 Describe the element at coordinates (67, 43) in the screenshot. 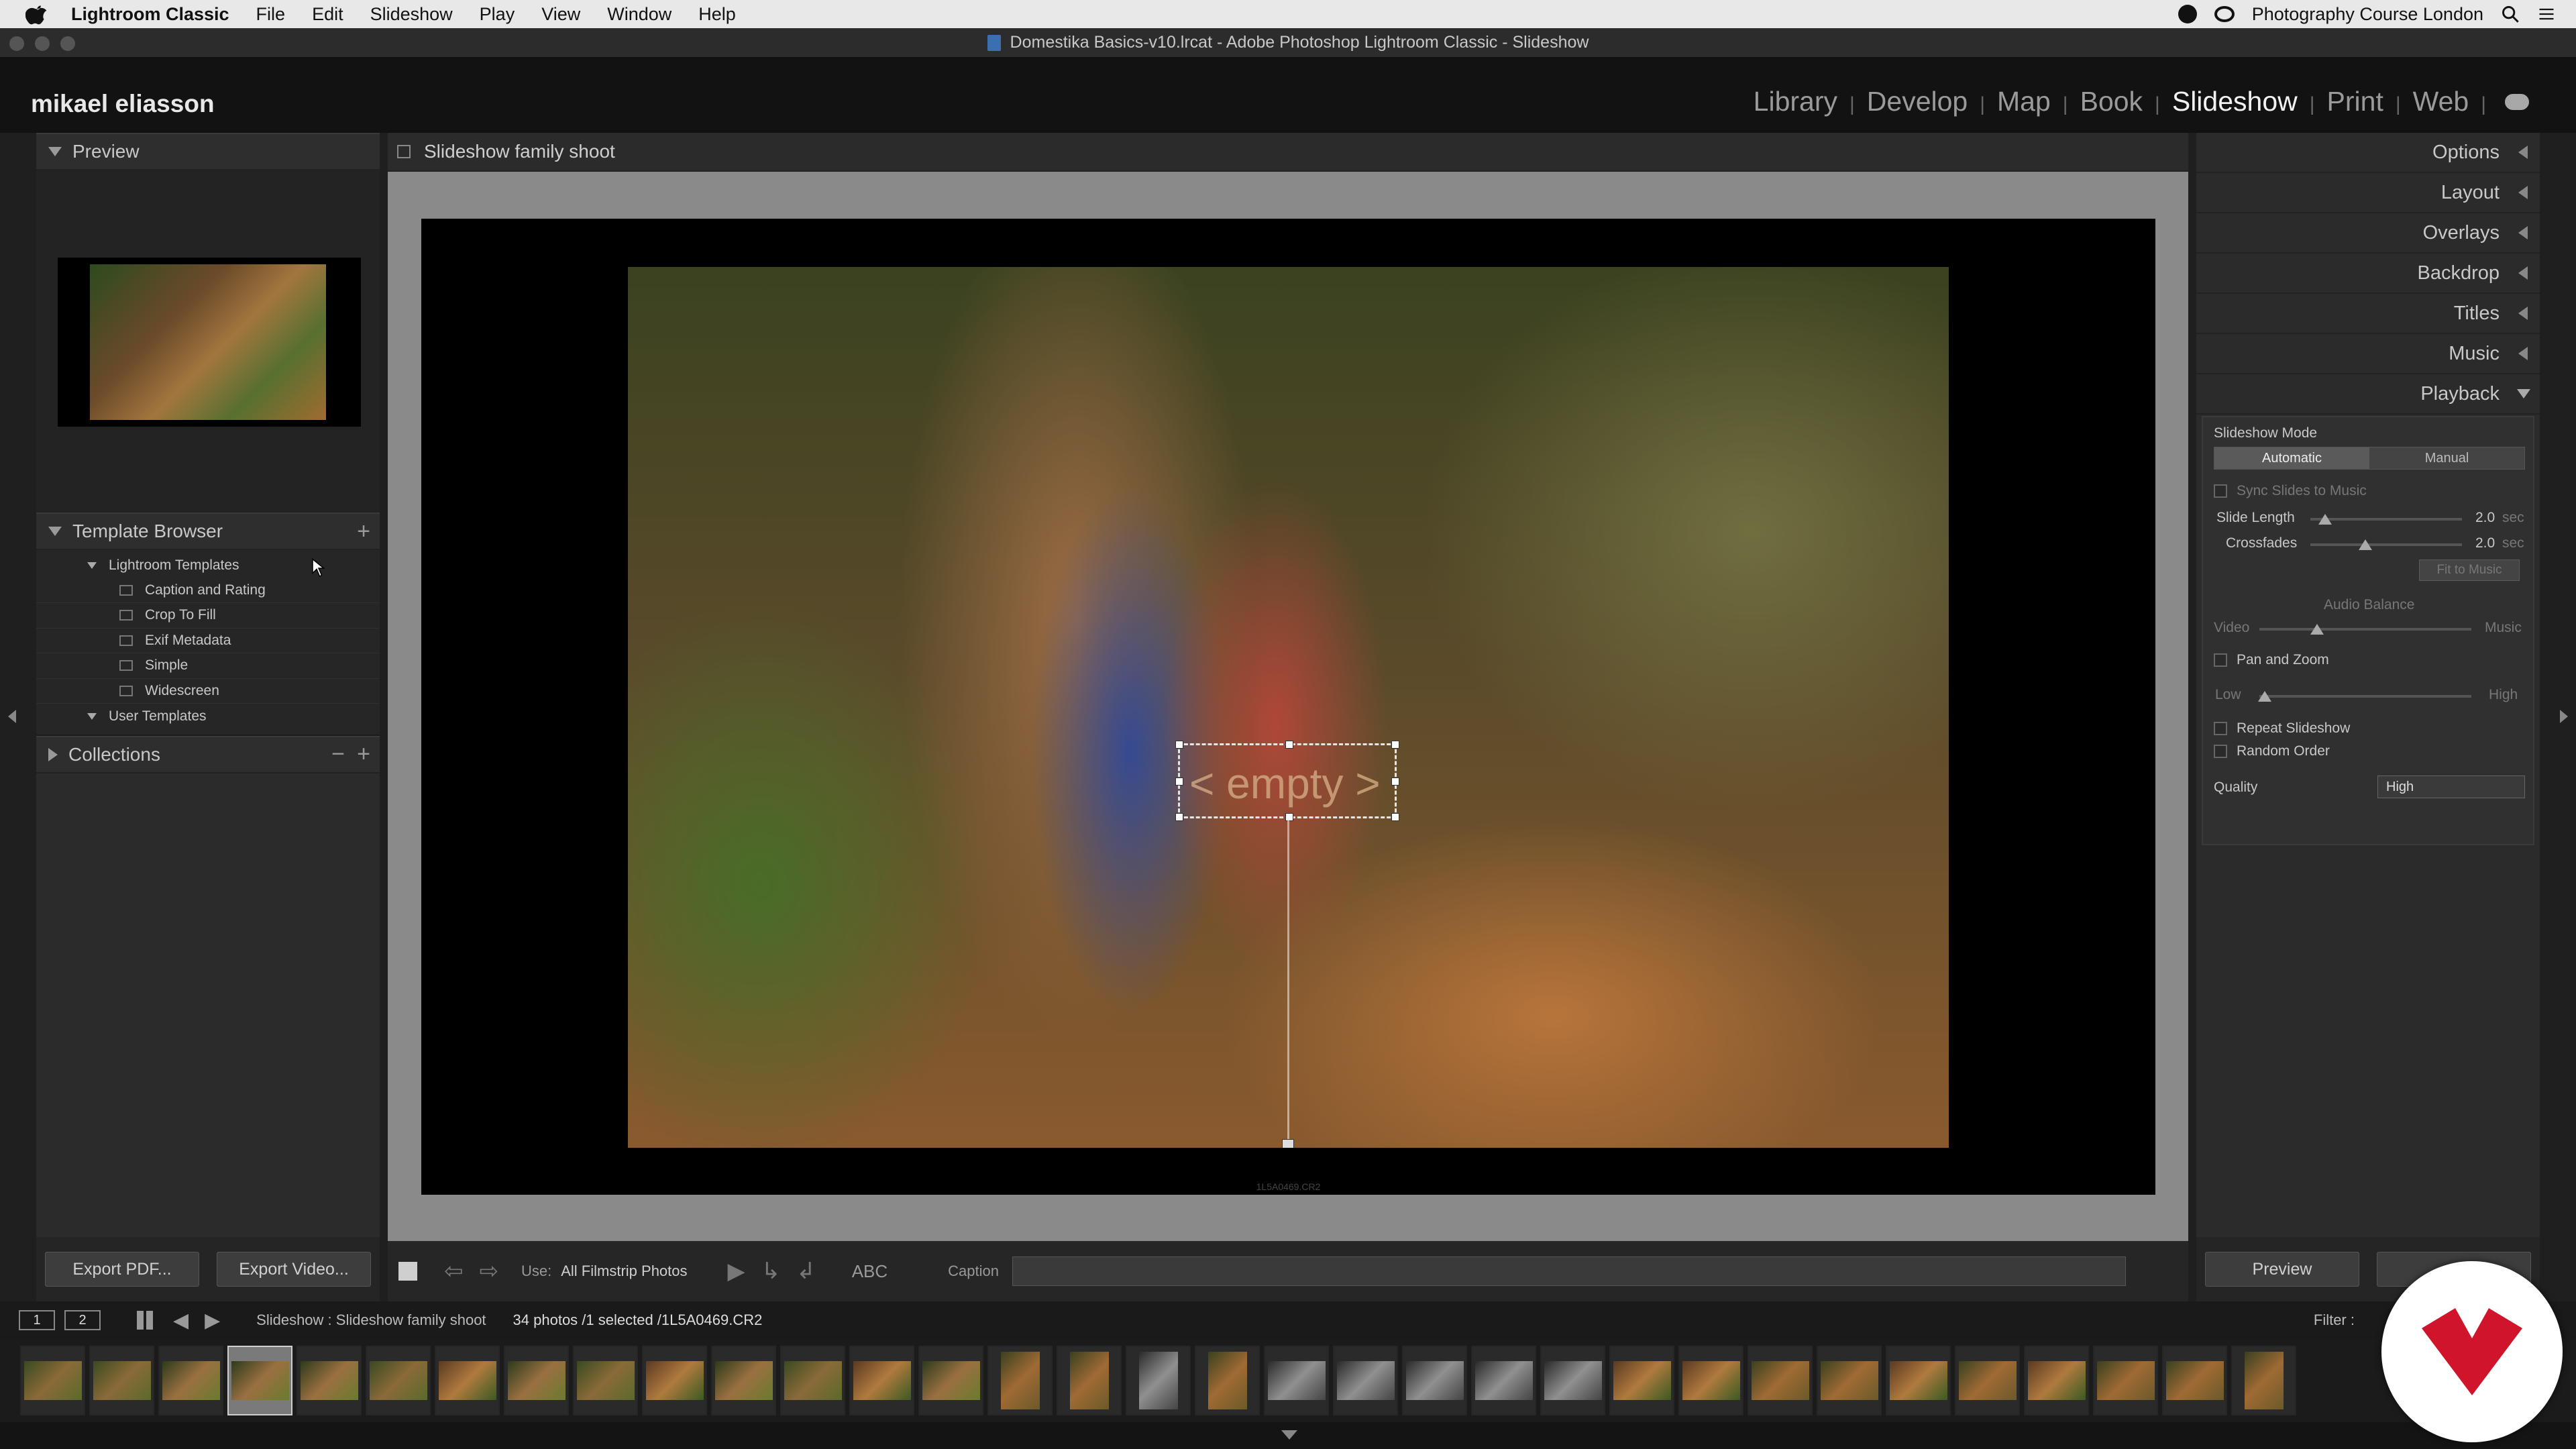

I see `zoom-window-button` at that location.